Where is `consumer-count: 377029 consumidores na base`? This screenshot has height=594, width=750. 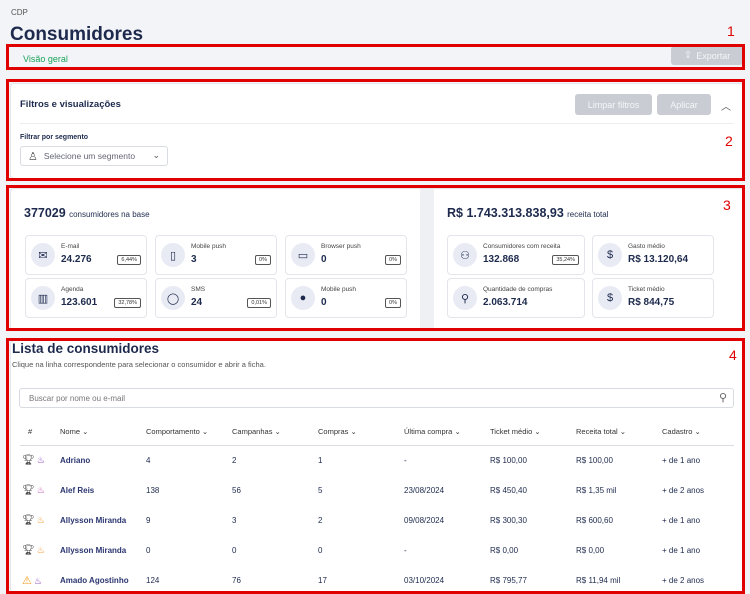
consumer-count: 377029 consumidores na base is located at coordinates (87, 213).